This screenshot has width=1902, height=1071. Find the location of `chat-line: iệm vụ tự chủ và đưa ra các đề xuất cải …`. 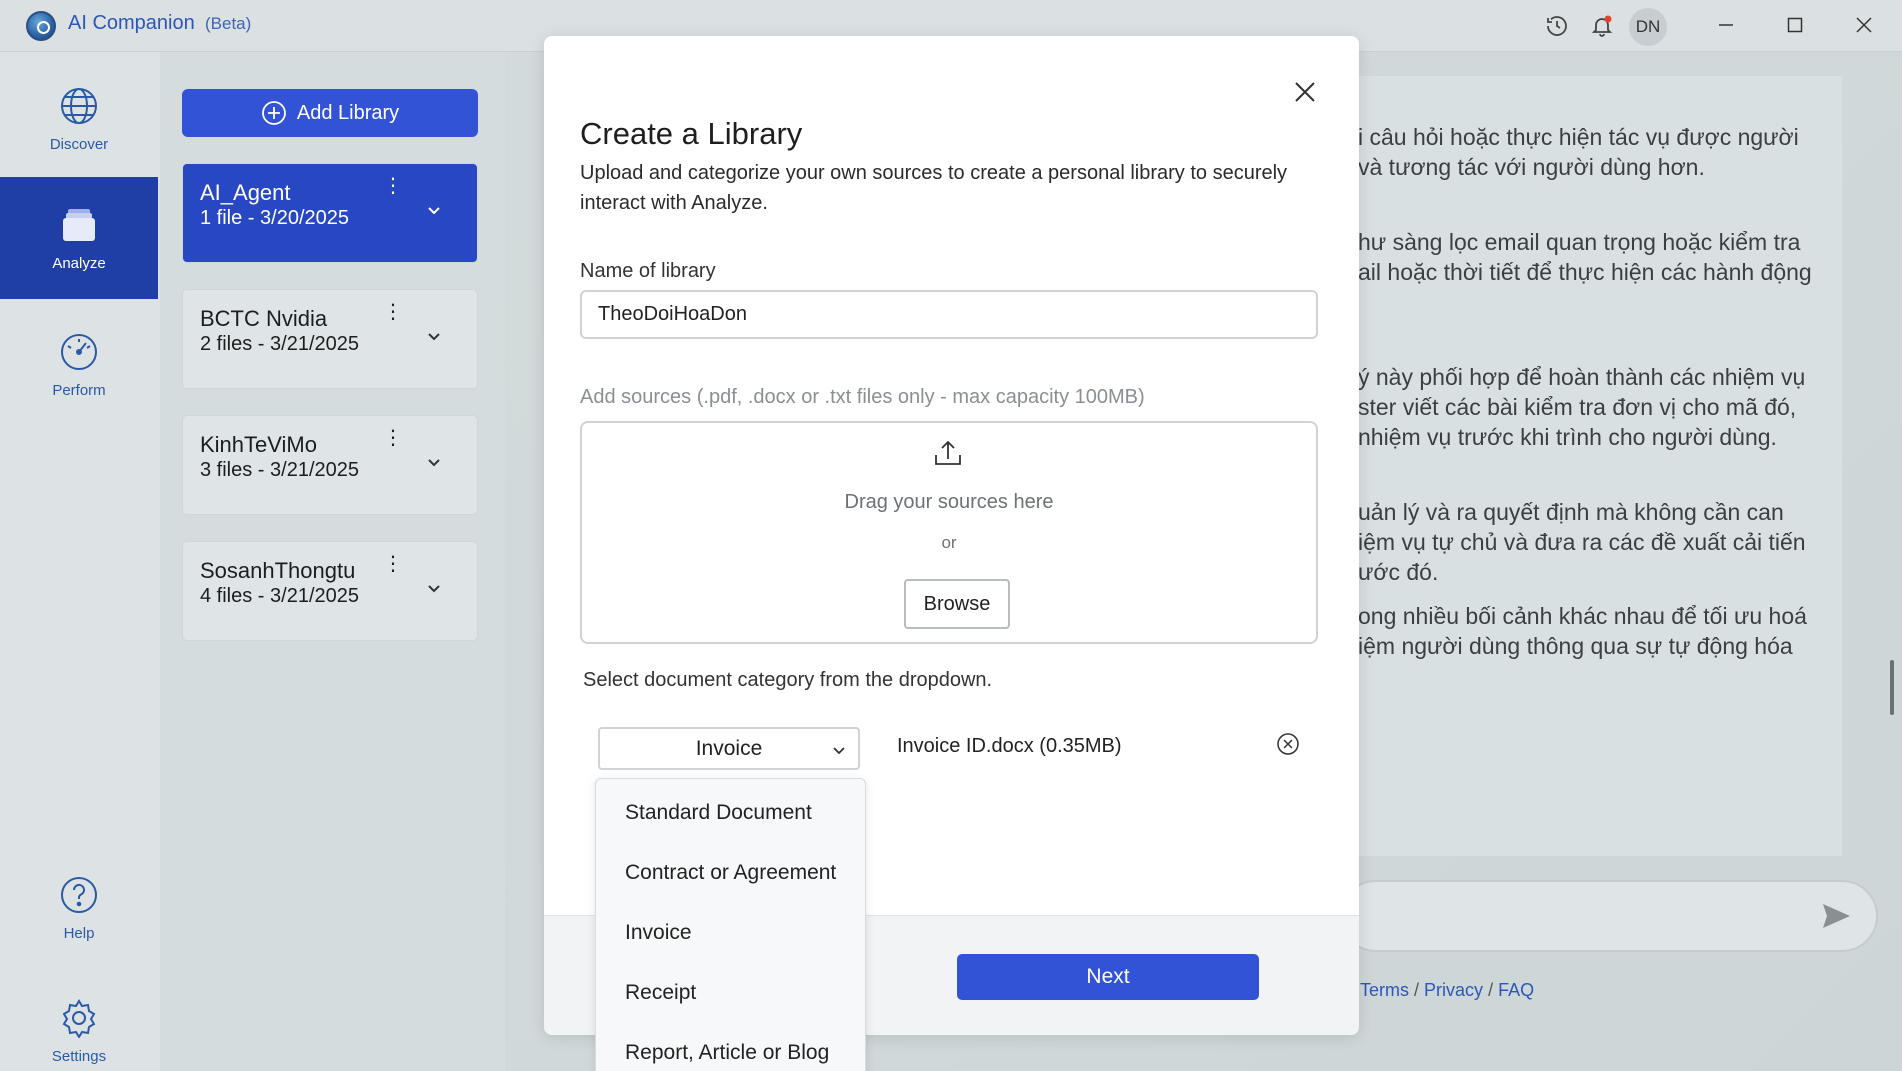

chat-line: iệm vụ tự chủ và đưa ra các đề xuất cải … is located at coordinates (1582, 542).